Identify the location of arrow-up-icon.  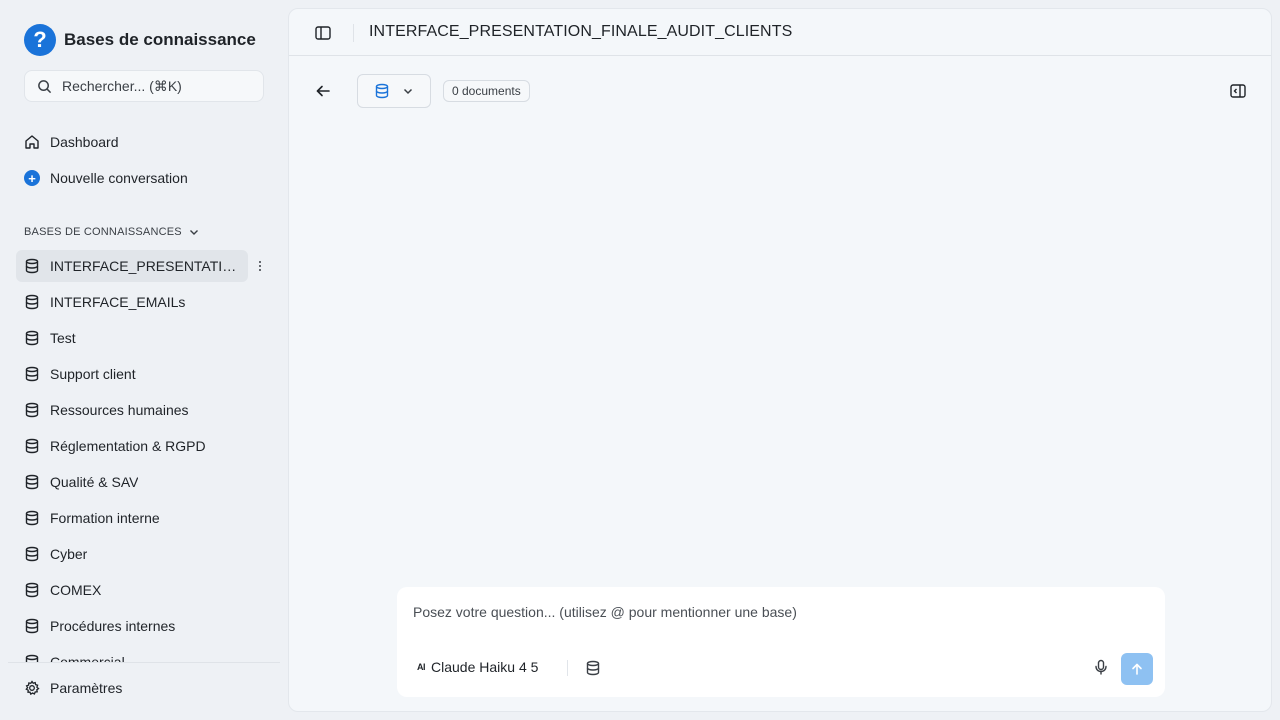
(1137, 669).